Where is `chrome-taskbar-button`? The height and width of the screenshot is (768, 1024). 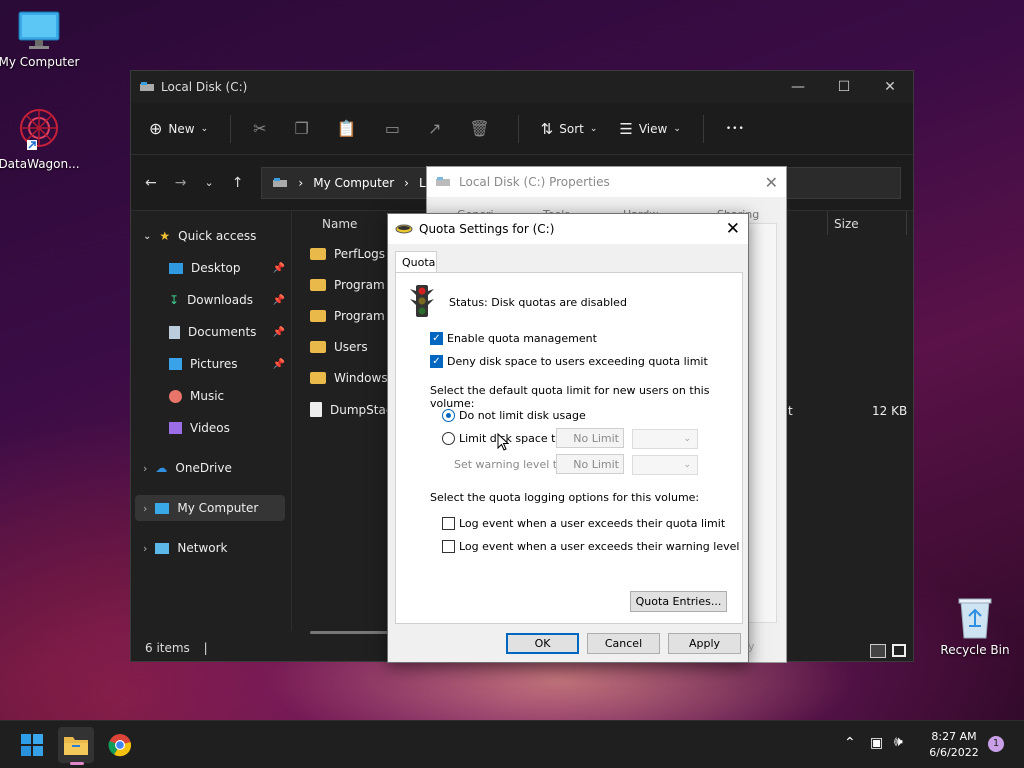
chrome-taskbar-button is located at coordinates (120, 745).